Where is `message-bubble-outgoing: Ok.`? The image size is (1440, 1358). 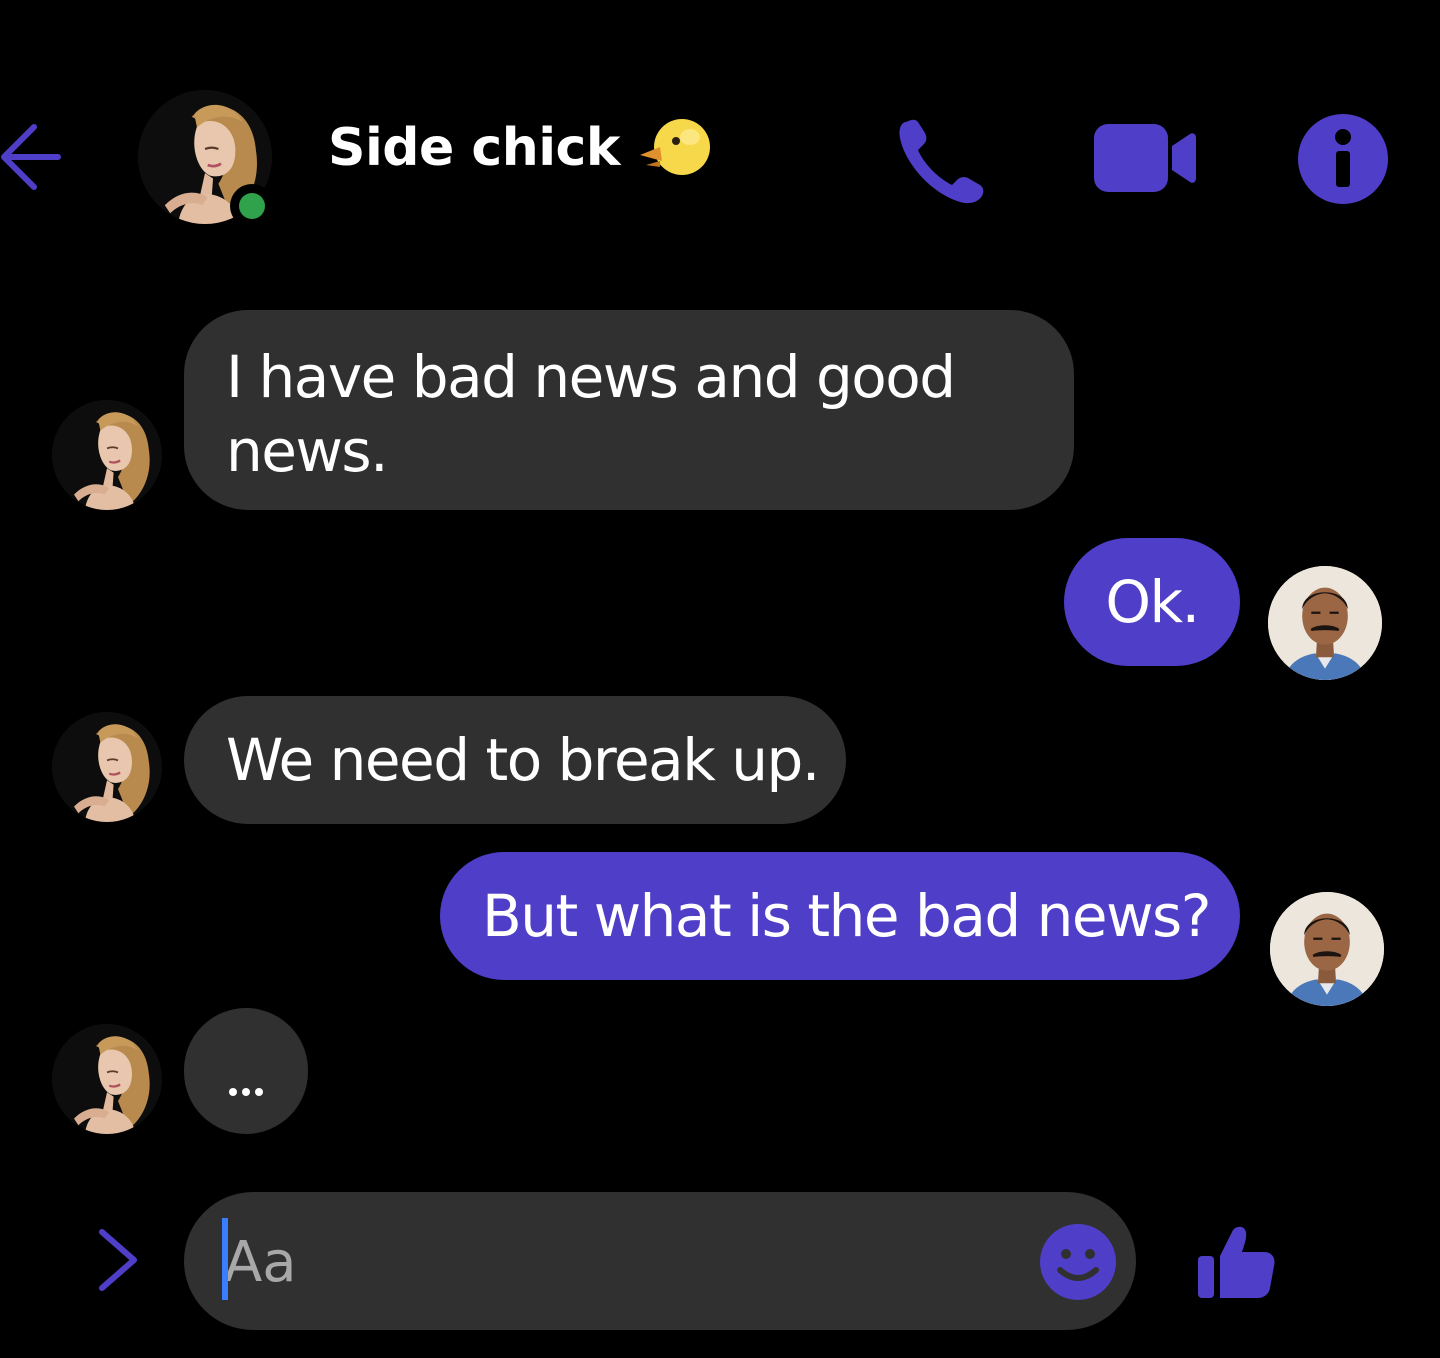
message-bubble-outgoing: Ok. is located at coordinates (1152, 602).